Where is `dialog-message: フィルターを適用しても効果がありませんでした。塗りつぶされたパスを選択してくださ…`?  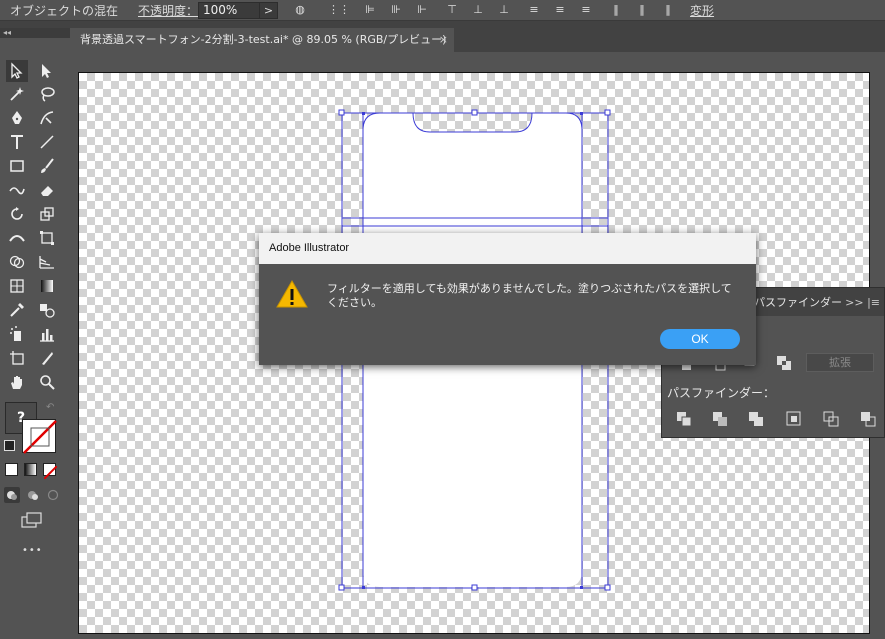
dialog-message: フィルターを適用しても効果がありませんでした。塗りつぶされたパスを選択してくださ… is located at coordinates (529, 295).